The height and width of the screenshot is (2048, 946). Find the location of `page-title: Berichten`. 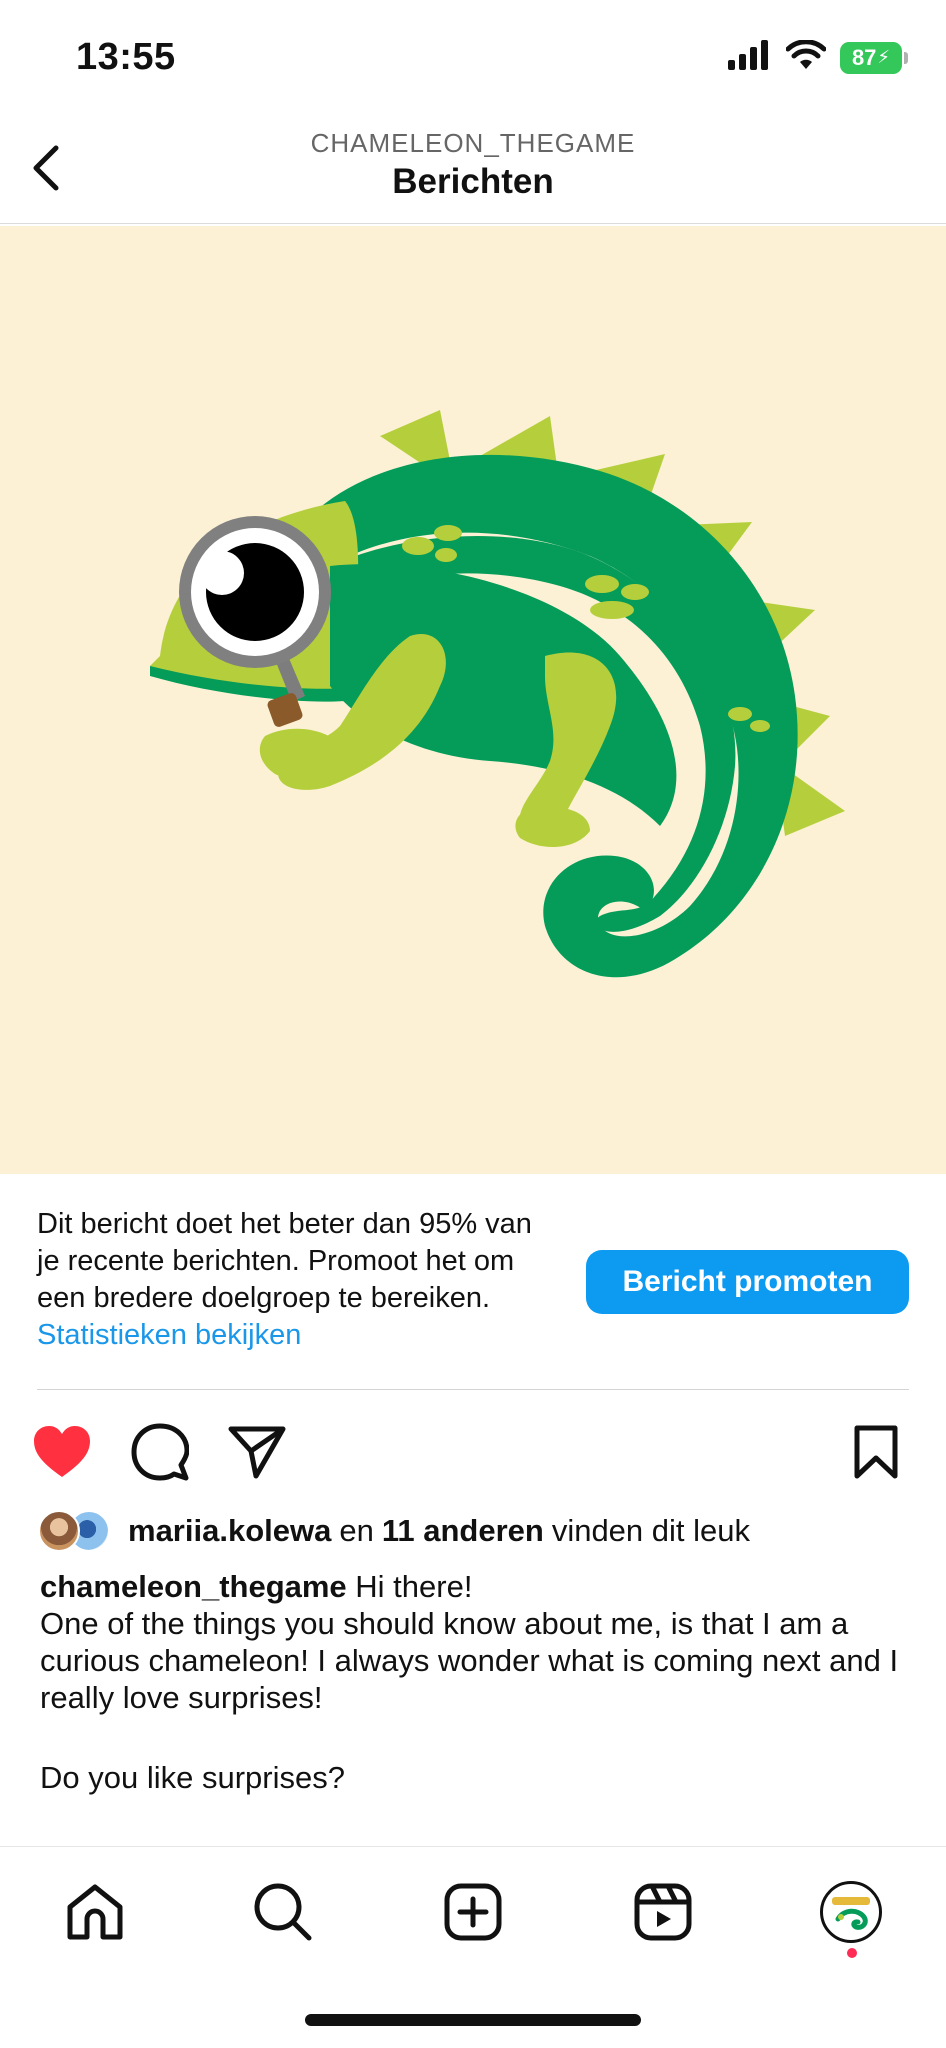

page-title: Berichten is located at coordinates (473, 181).